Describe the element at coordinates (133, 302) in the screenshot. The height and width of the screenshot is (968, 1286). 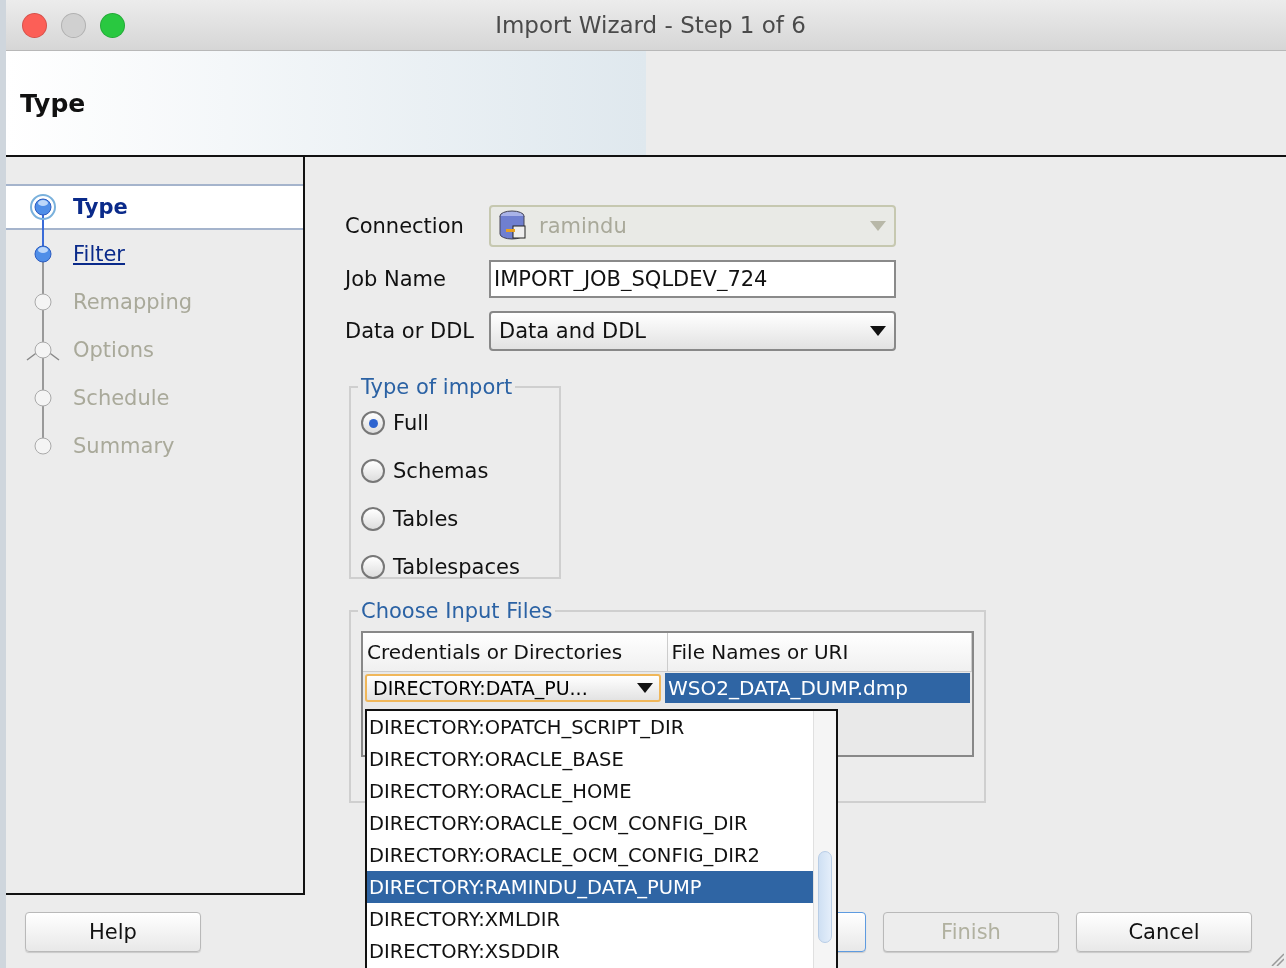
I see `step-link: Remapping` at that location.